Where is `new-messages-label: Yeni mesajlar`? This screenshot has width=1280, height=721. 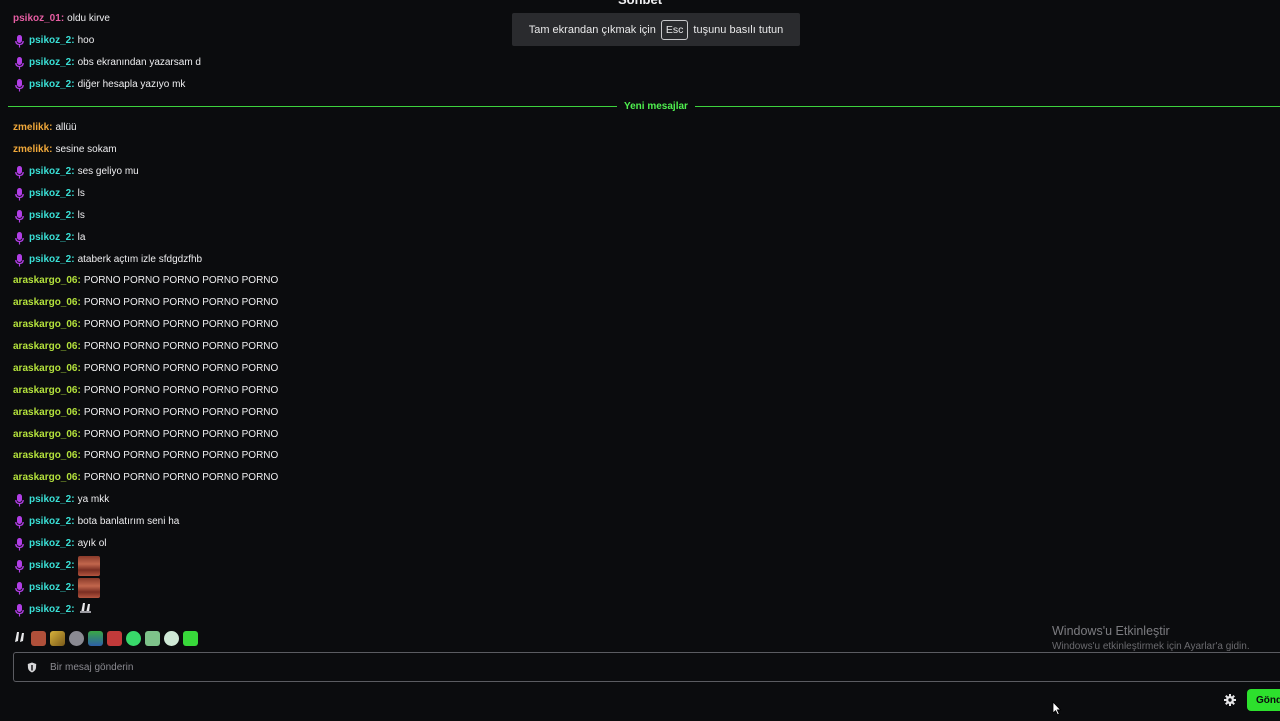
new-messages-label: Yeni mesajlar is located at coordinates (656, 107).